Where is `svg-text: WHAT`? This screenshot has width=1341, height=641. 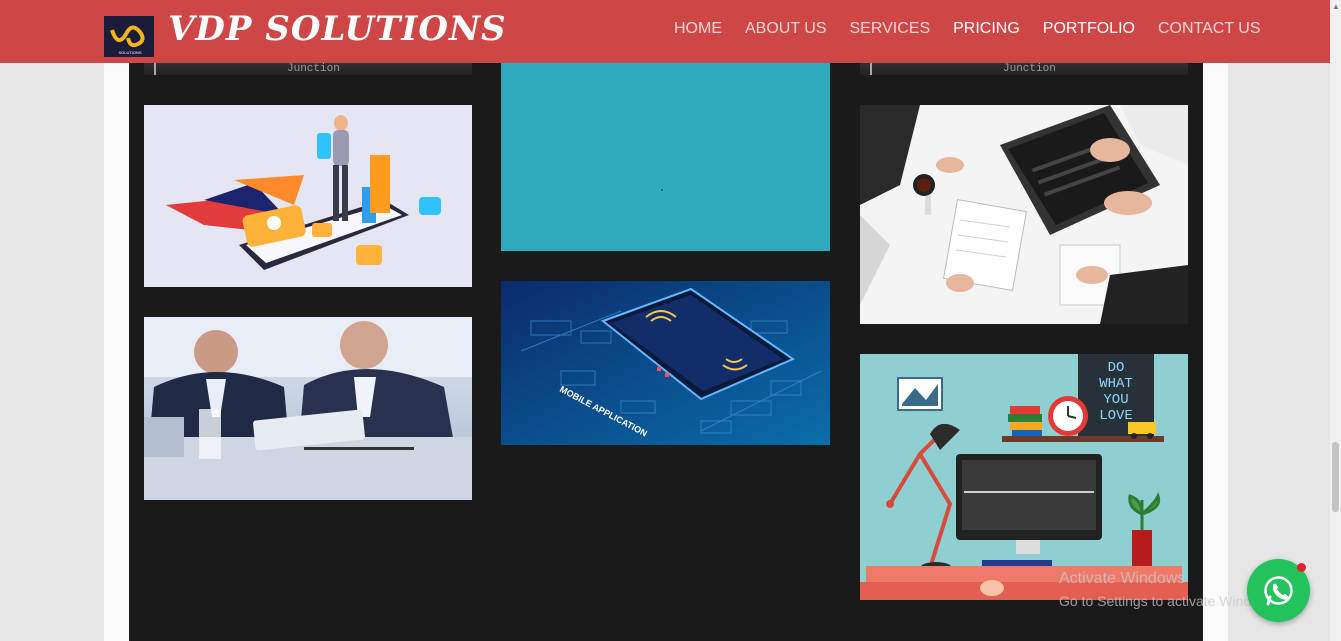
svg-text: WHAT is located at coordinates (1116, 384).